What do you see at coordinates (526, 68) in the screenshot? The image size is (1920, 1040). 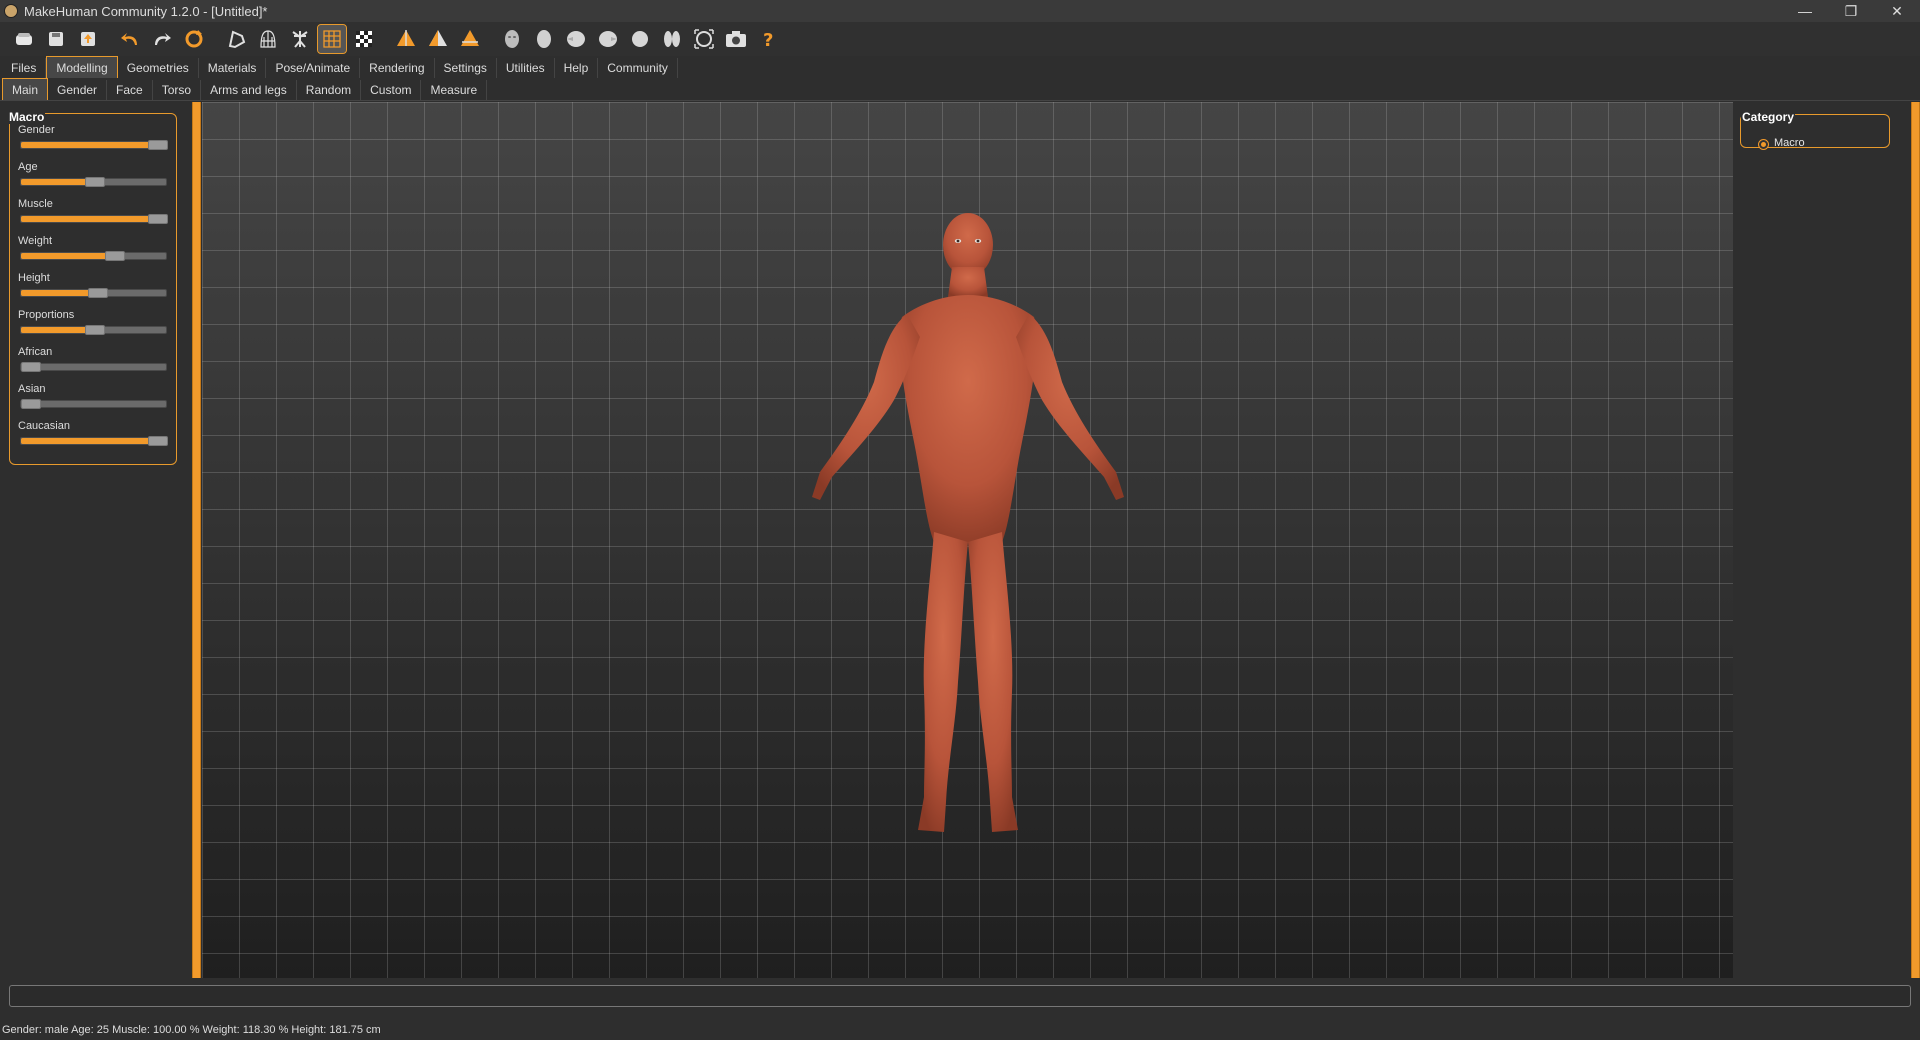 I see `tab-utilities: Utilities` at bounding box center [526, 68].